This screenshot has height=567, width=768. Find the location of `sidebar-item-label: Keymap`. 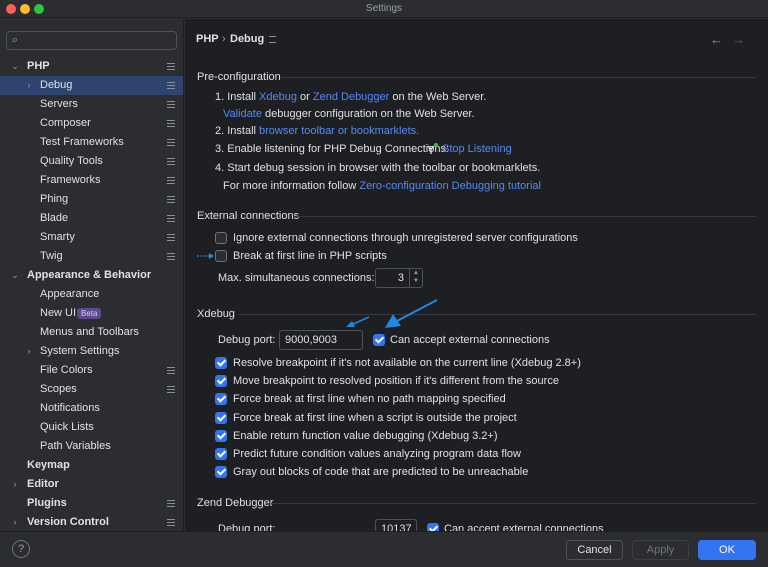

sidebar-item-label: Keymap is located at coordinates (48, 465).